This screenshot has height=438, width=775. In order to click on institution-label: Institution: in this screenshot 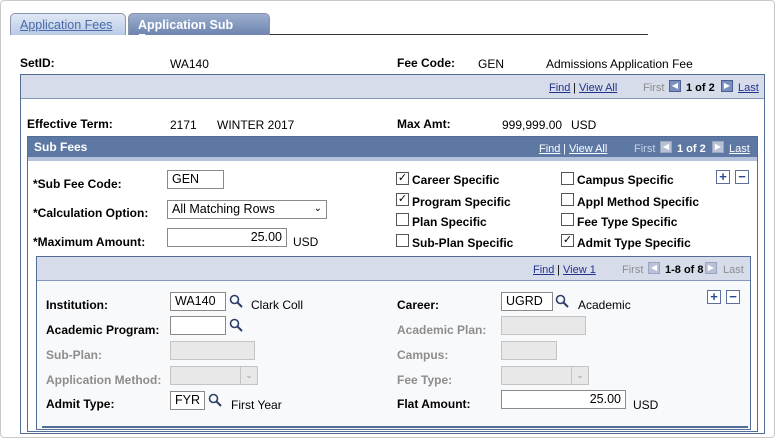, I will do `click(77, 305)`.